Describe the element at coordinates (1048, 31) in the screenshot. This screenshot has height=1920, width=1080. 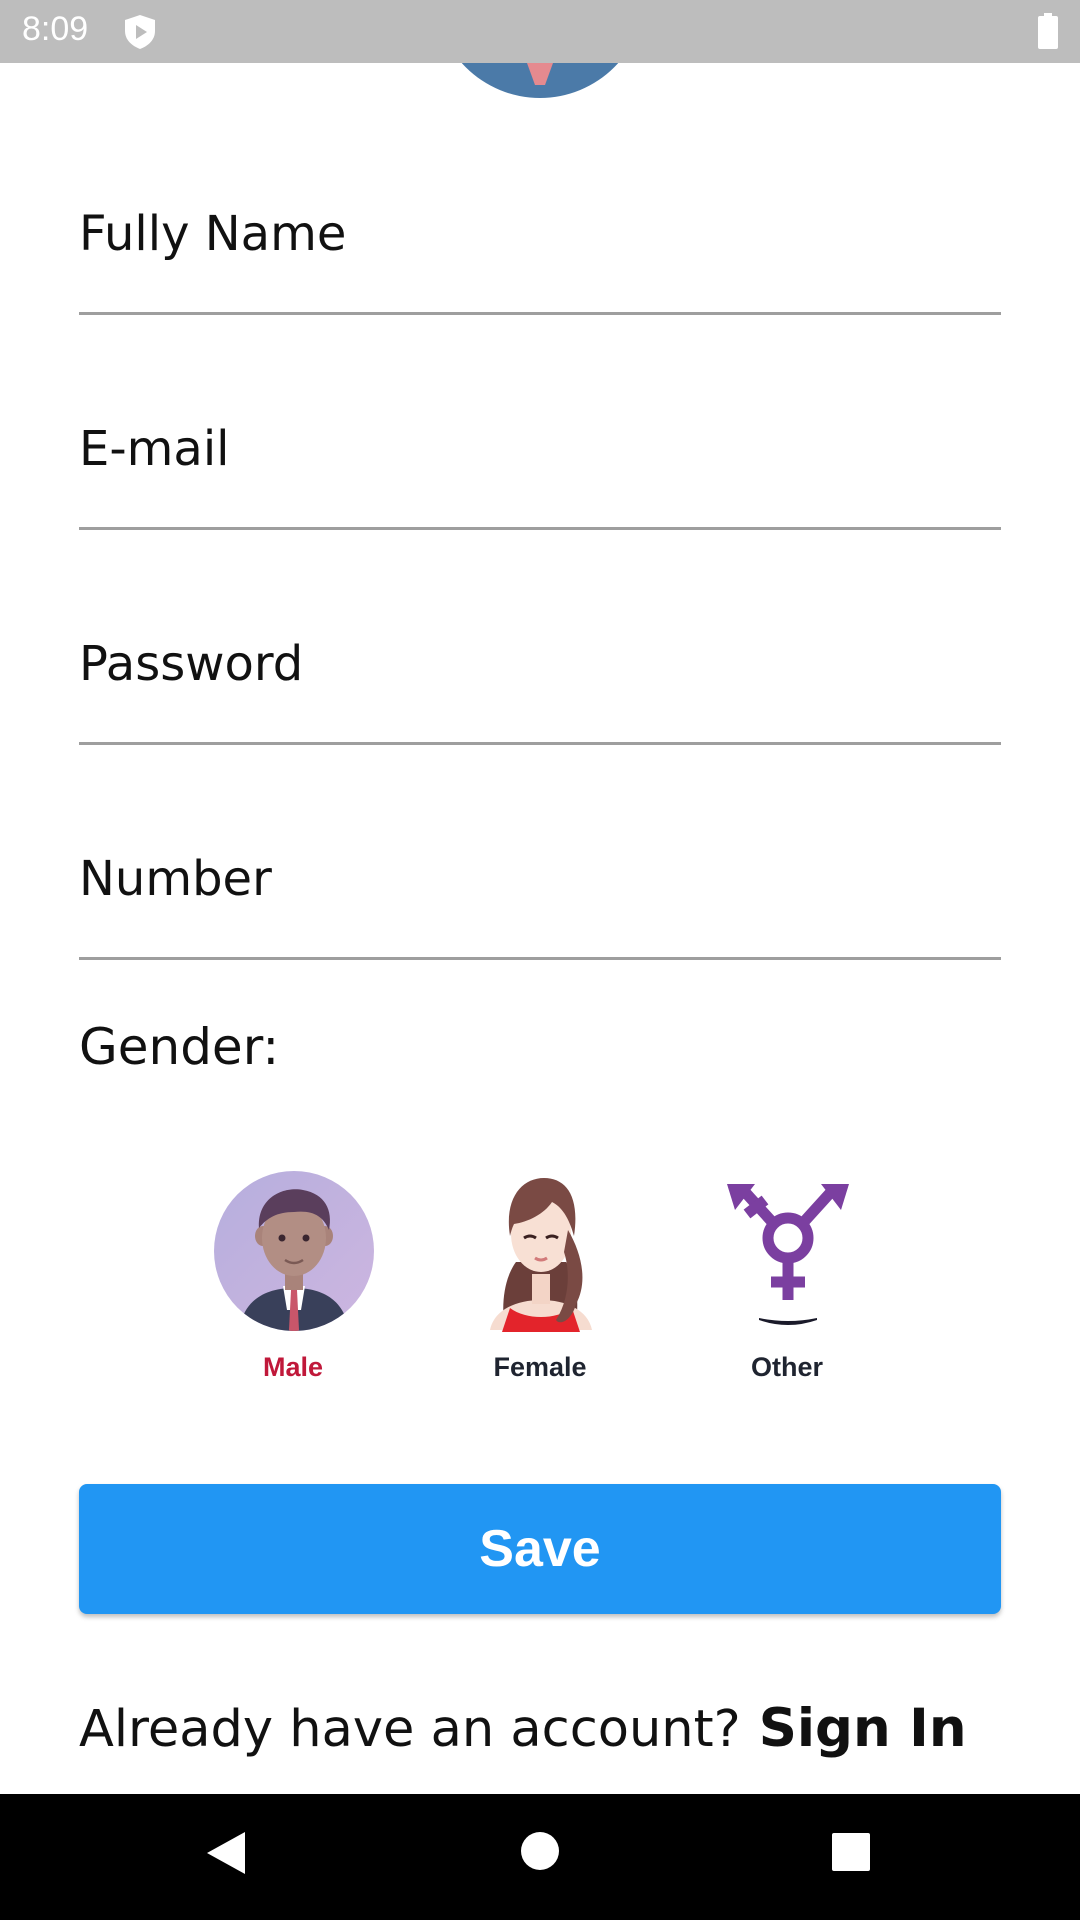
I see `battery-icon` at that location.